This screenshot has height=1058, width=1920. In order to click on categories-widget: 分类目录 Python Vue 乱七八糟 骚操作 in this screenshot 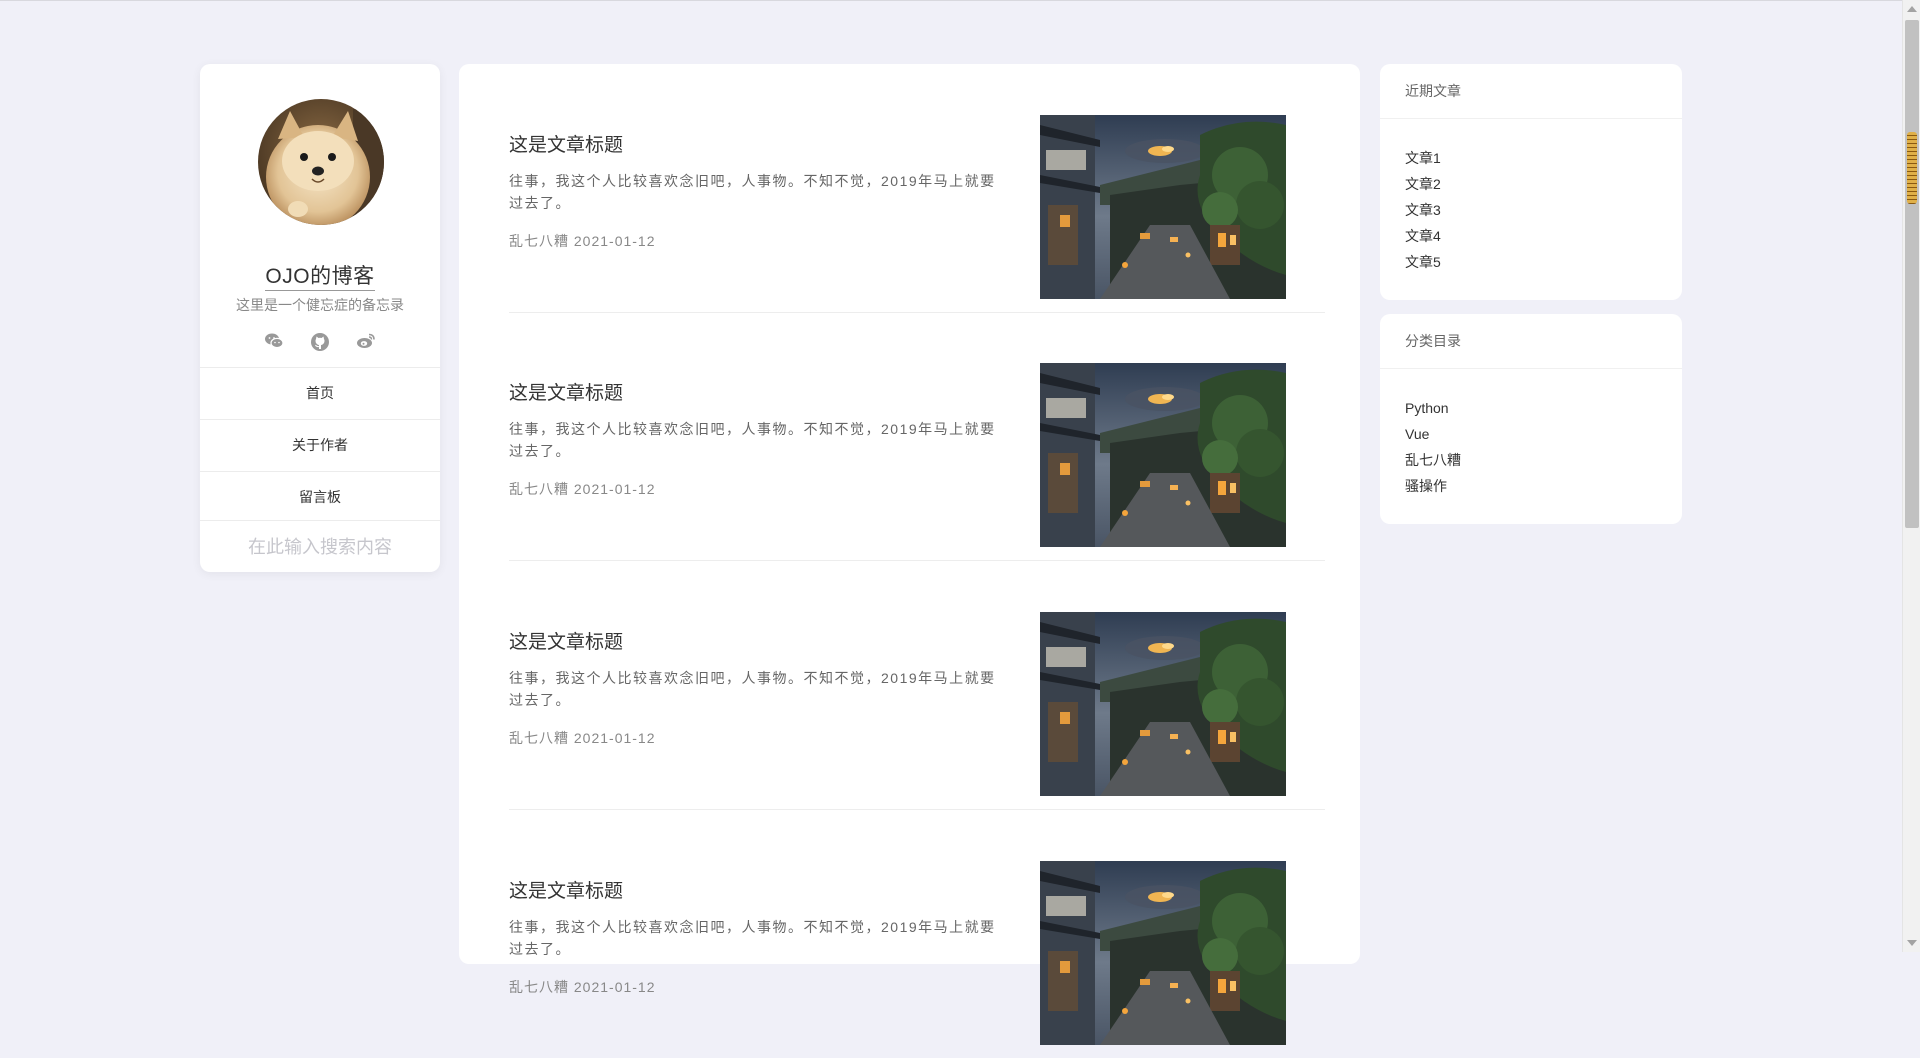, I will do `click(1531, 419)`.